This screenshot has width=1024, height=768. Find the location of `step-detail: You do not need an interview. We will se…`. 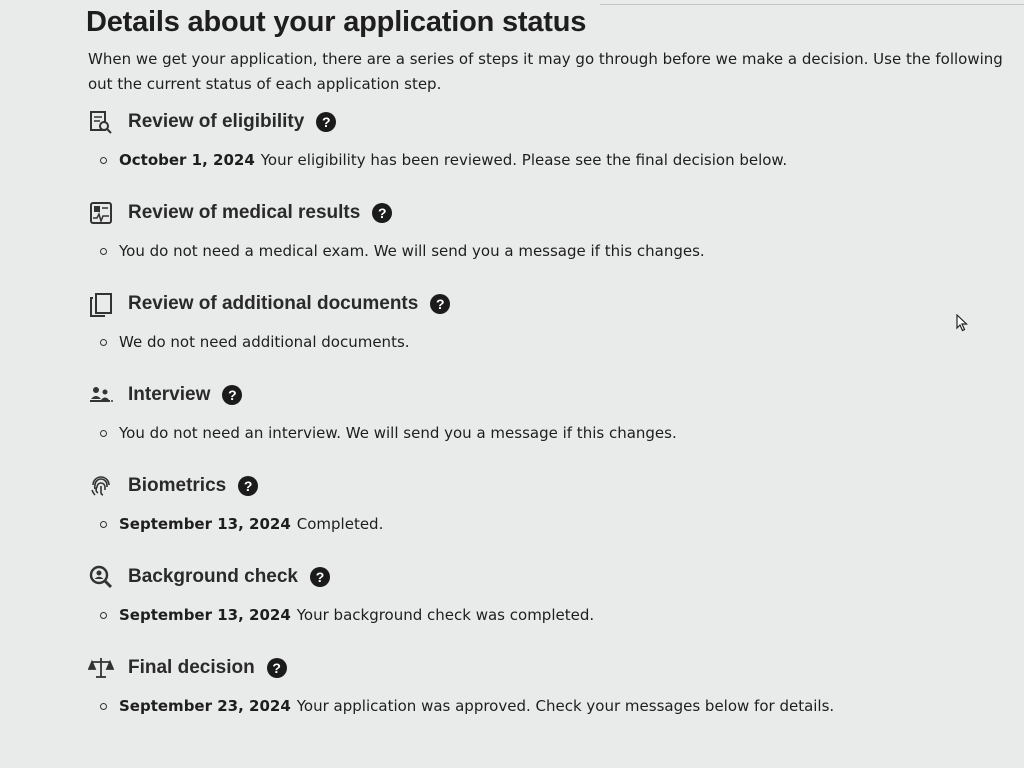

step-detail: You do not need an interview. We will se… is located at coordinates (562, 433).